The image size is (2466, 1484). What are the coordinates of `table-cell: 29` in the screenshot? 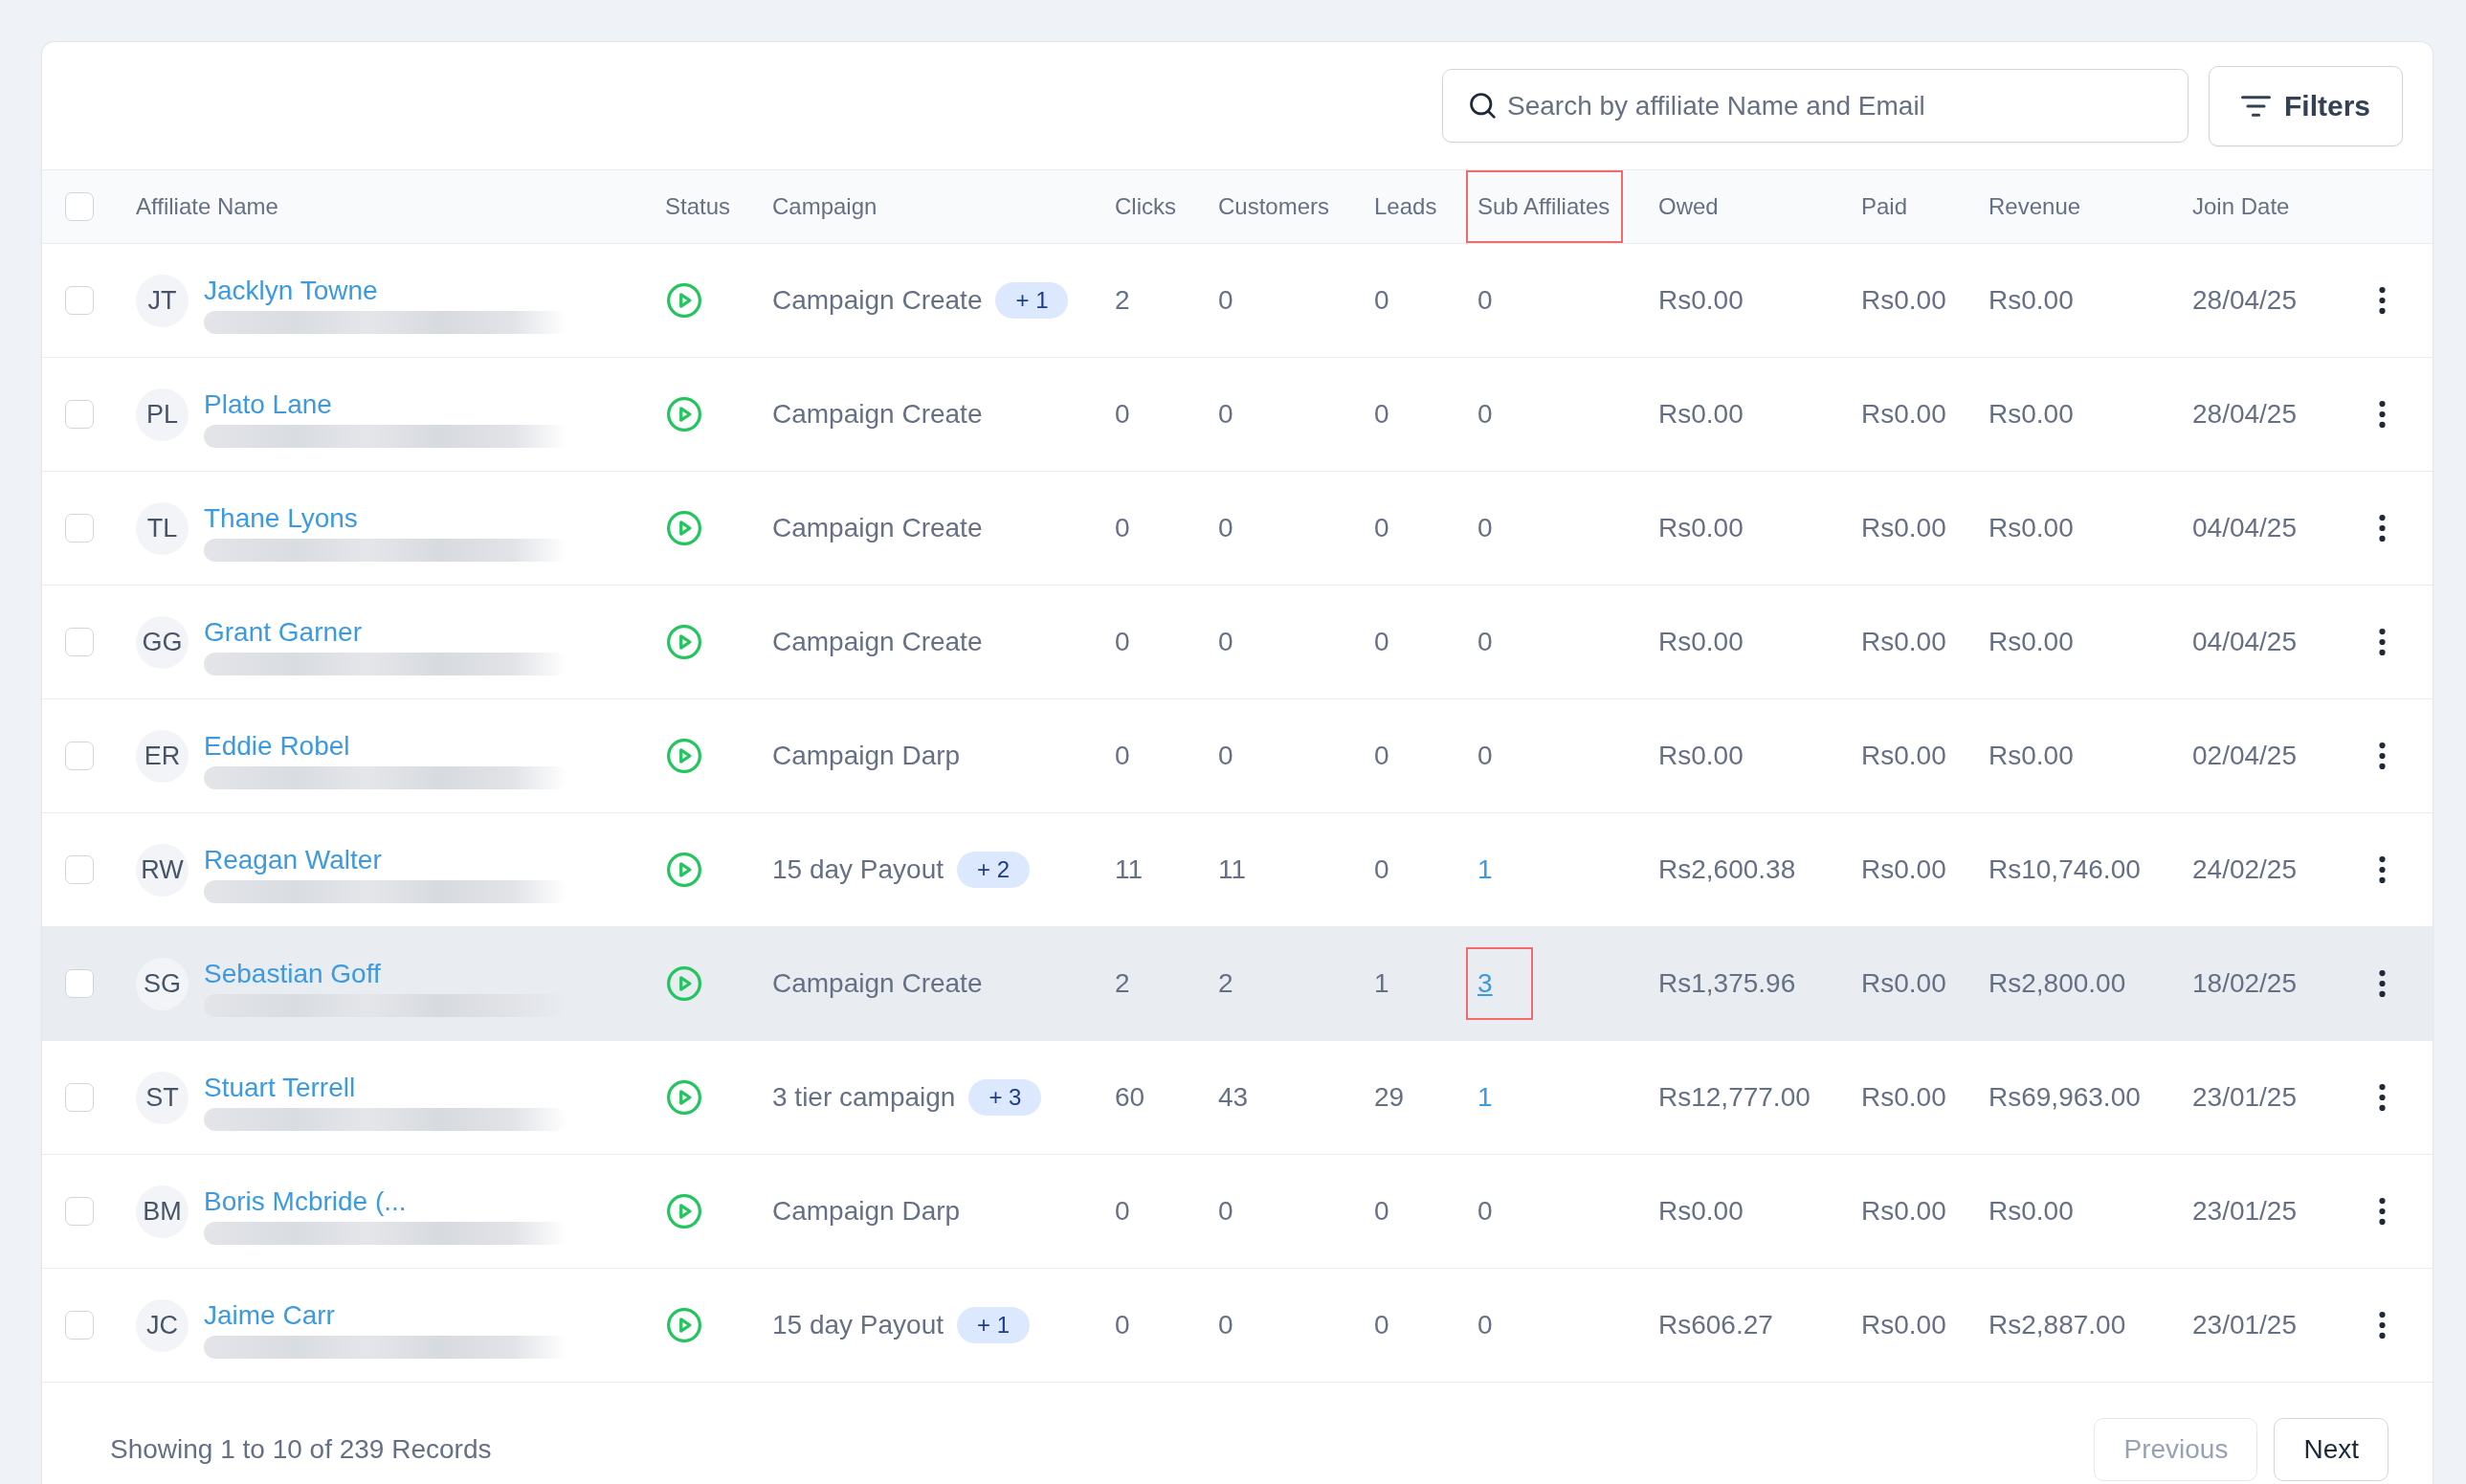 It's located at (1389, 1097).